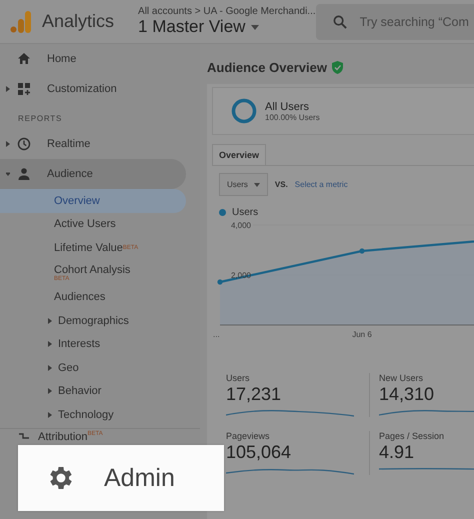  What do you see at coordinates (240, 225) in the screenshot?
I see `y-tick-label: 4,000` at bounding box center [240, 225].